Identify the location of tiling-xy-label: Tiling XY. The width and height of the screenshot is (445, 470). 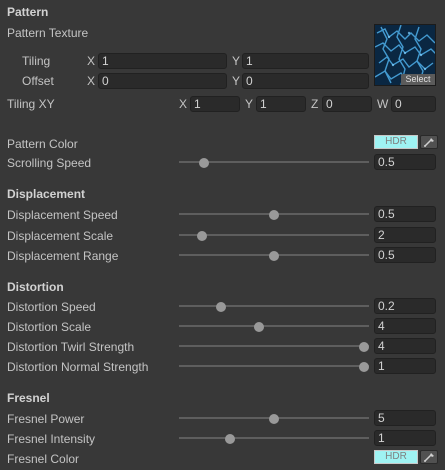
(31, 104).